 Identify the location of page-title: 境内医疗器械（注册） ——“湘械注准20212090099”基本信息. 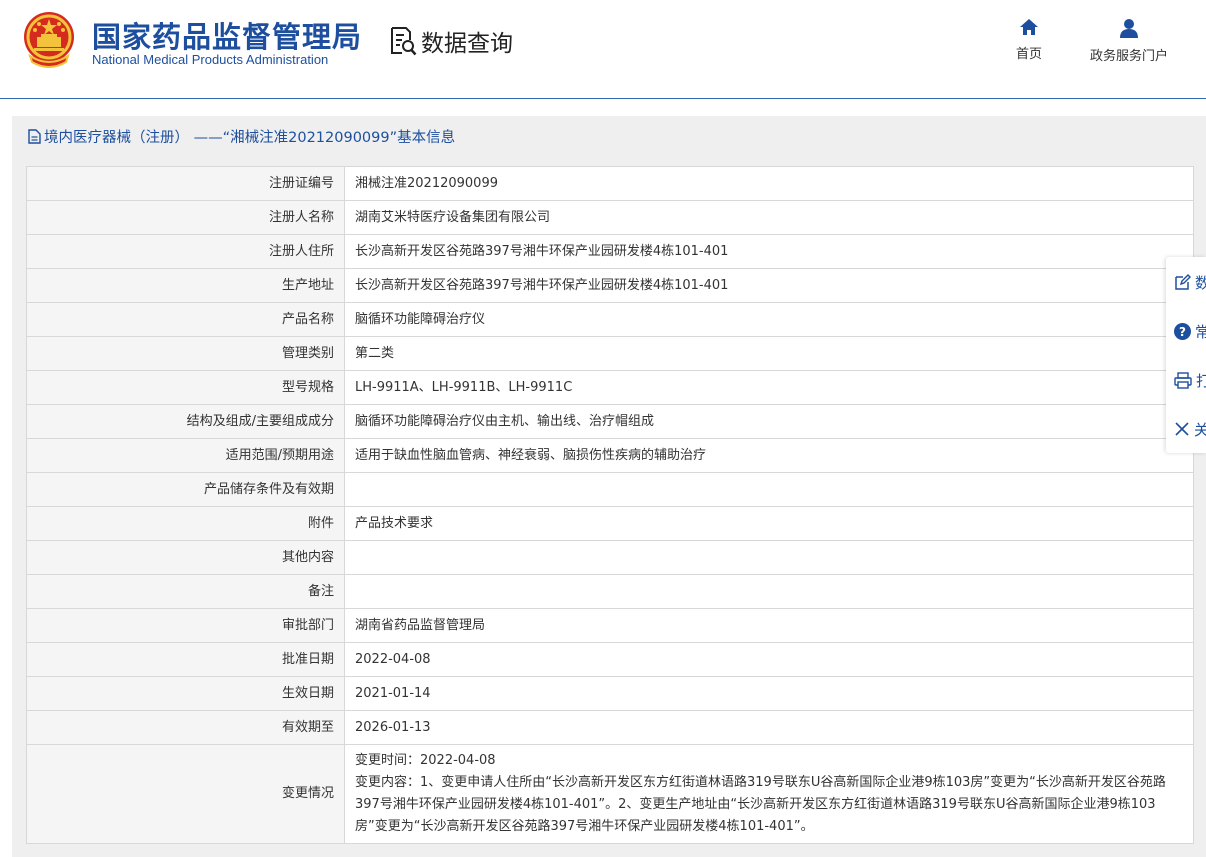
(250, 137).